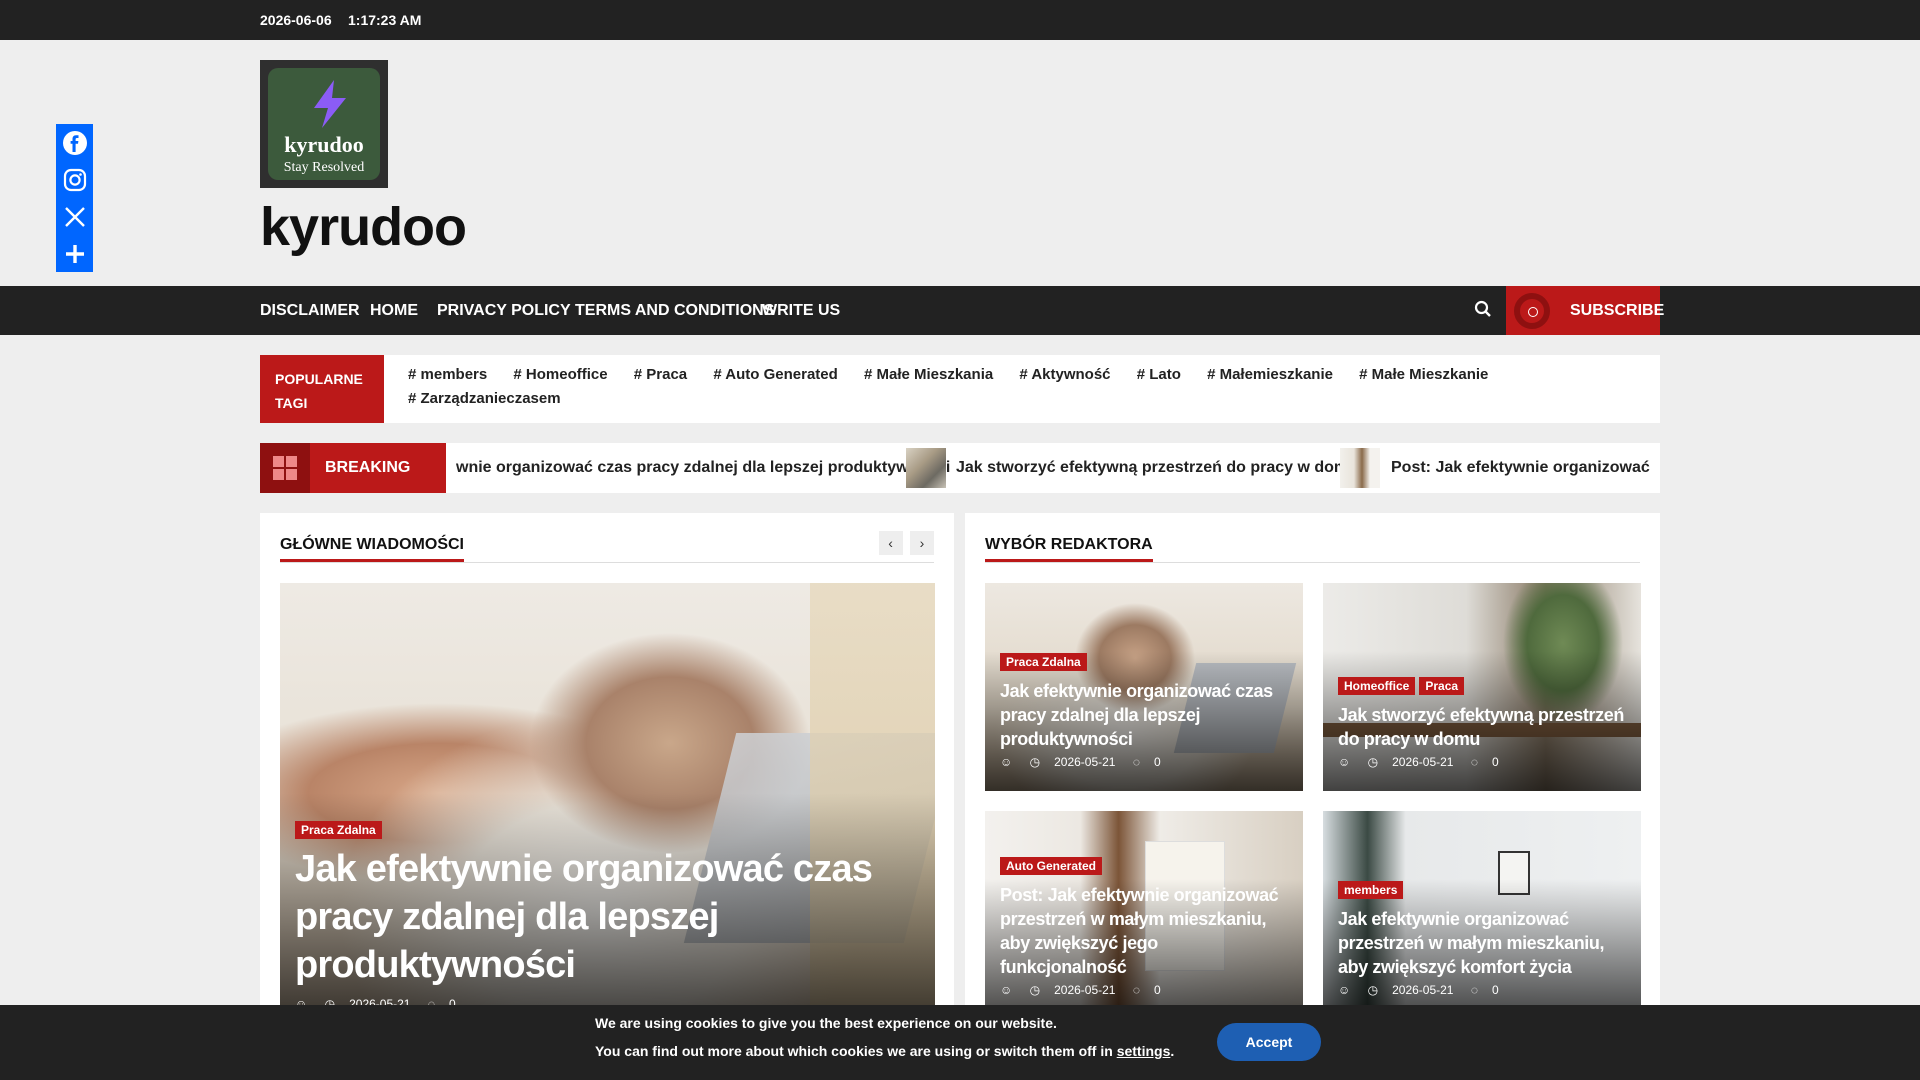  Describe the element at coordinates (504, 310) in the screenshot. I see `nav-item-privacy-policy: PRIVACY POLICY` at that location.